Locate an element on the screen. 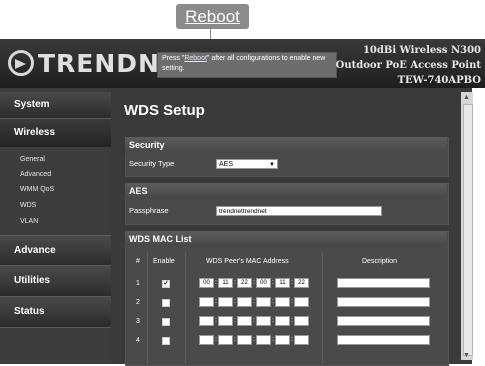 The height and width of the screenshot is (366, 485). row-number: 2 is located at coordinates (138, 302).